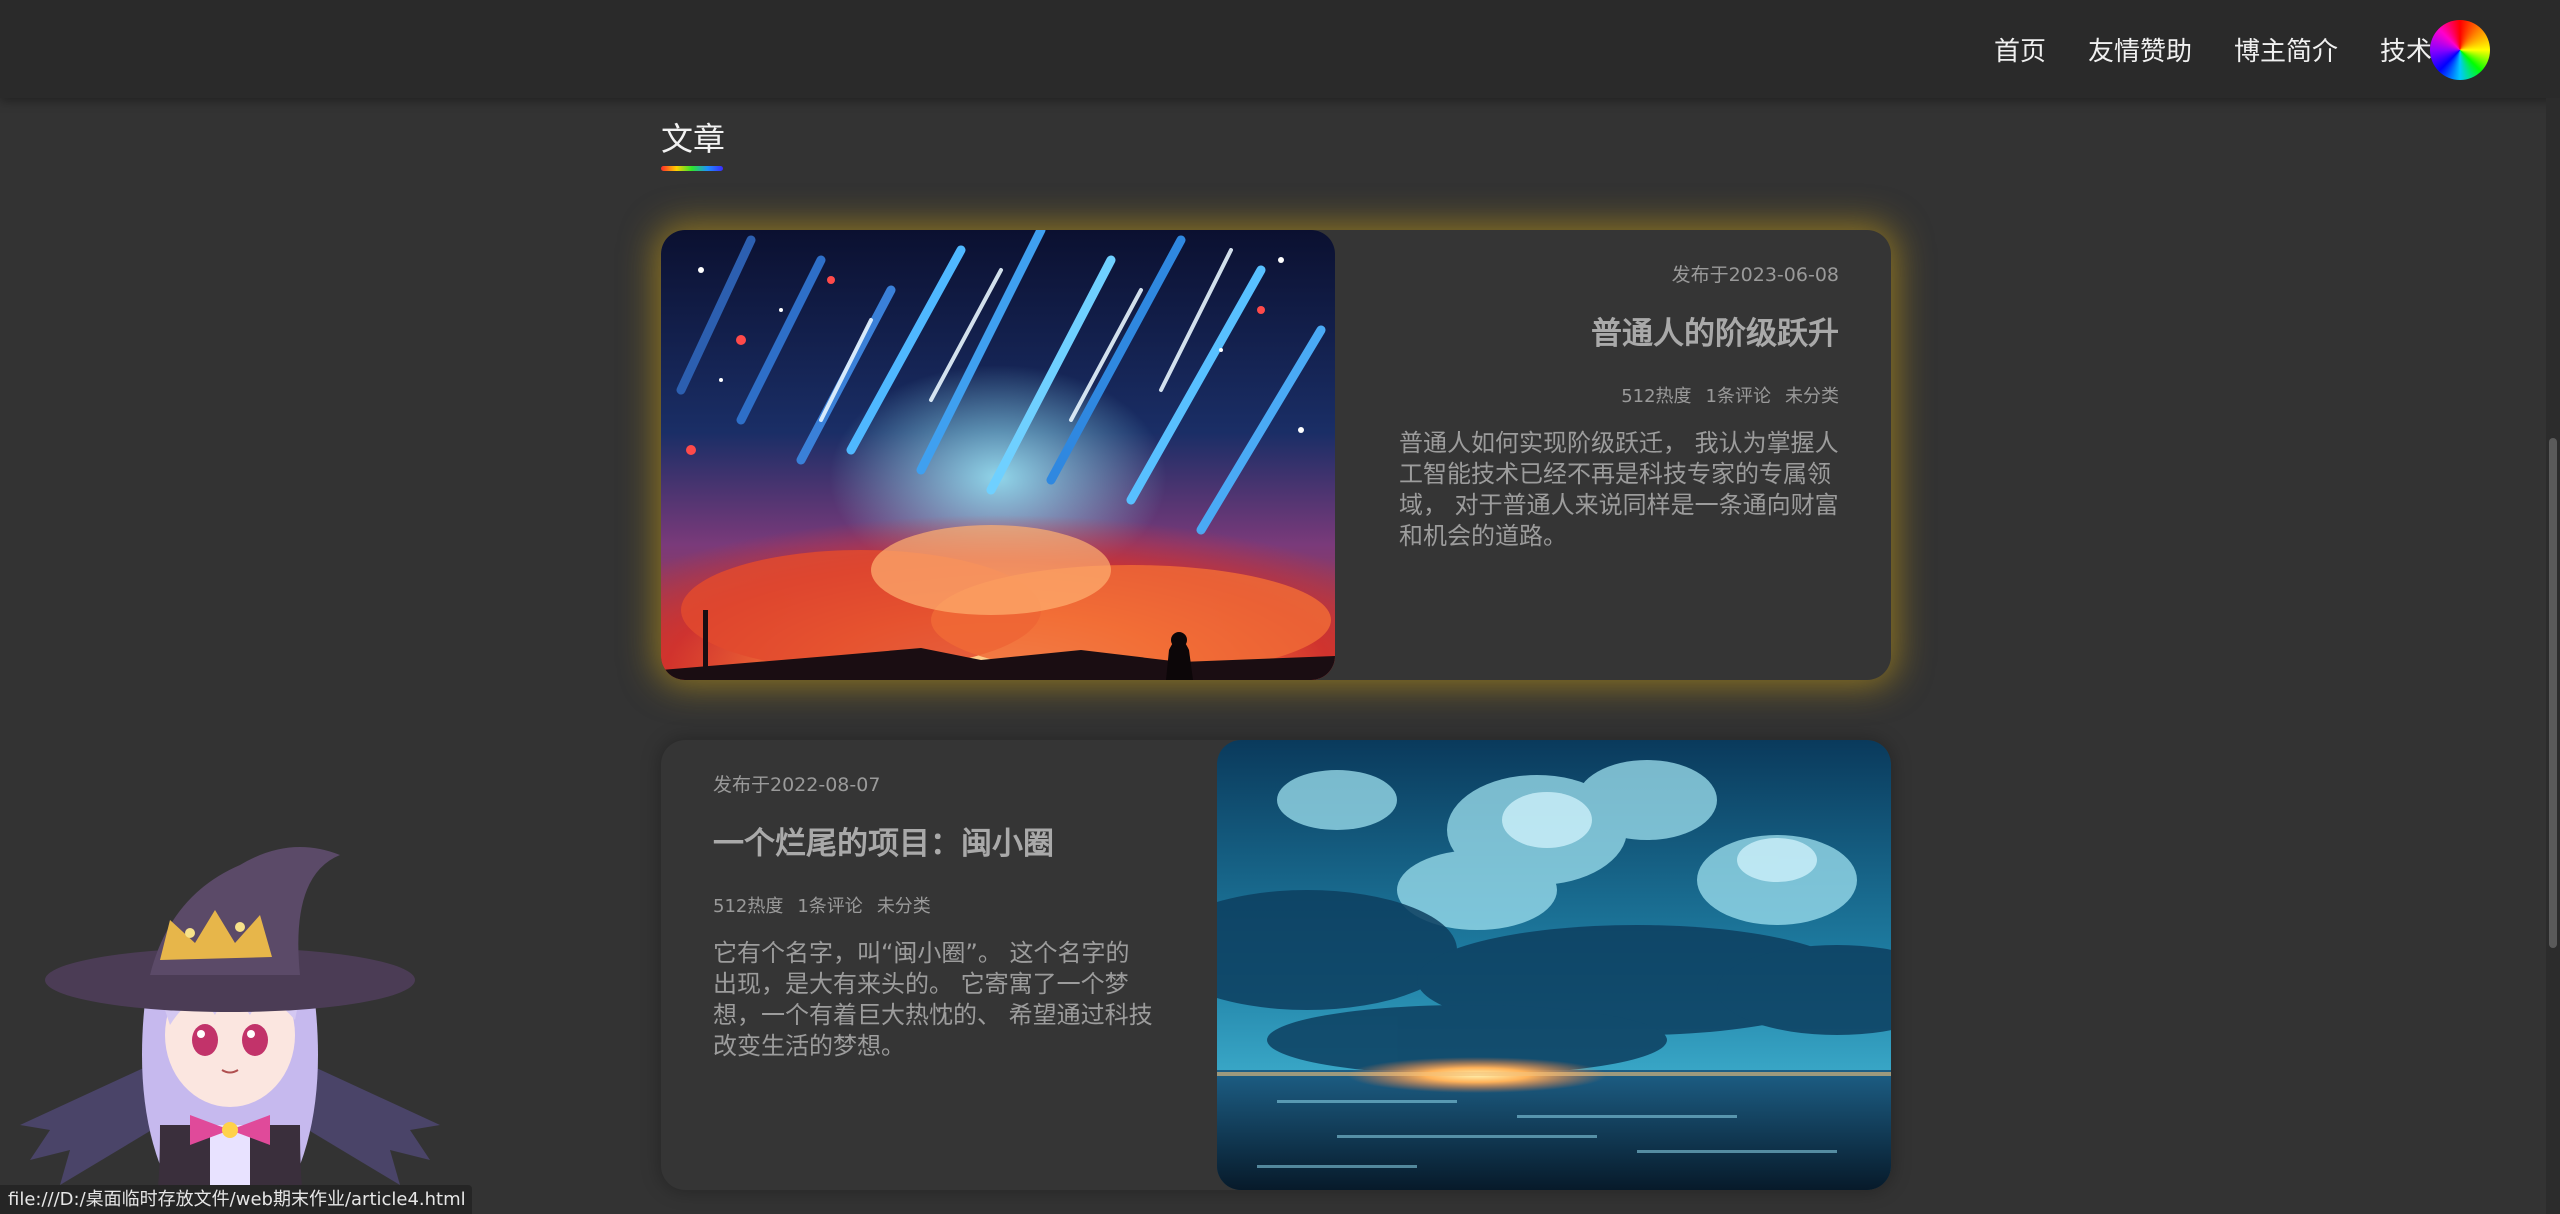  I want to click on nav-item-sponsors: 友情赞助, so click(2140, 49).